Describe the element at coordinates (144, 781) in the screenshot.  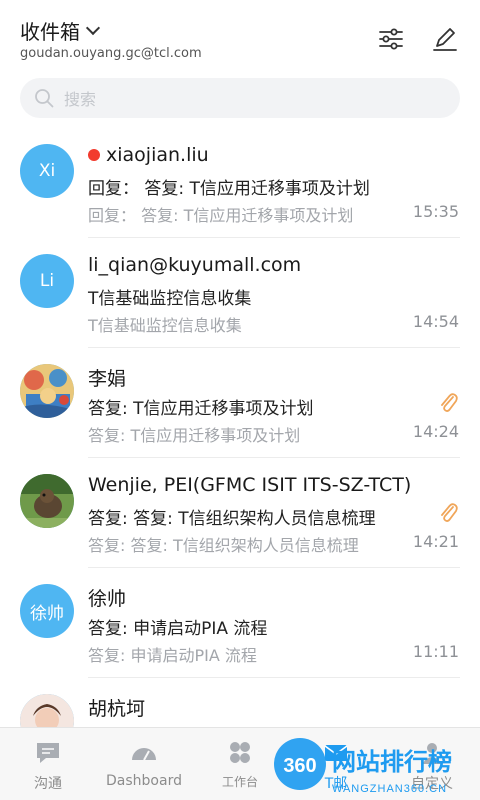
I see `tab-label: Dashboard` at that location.